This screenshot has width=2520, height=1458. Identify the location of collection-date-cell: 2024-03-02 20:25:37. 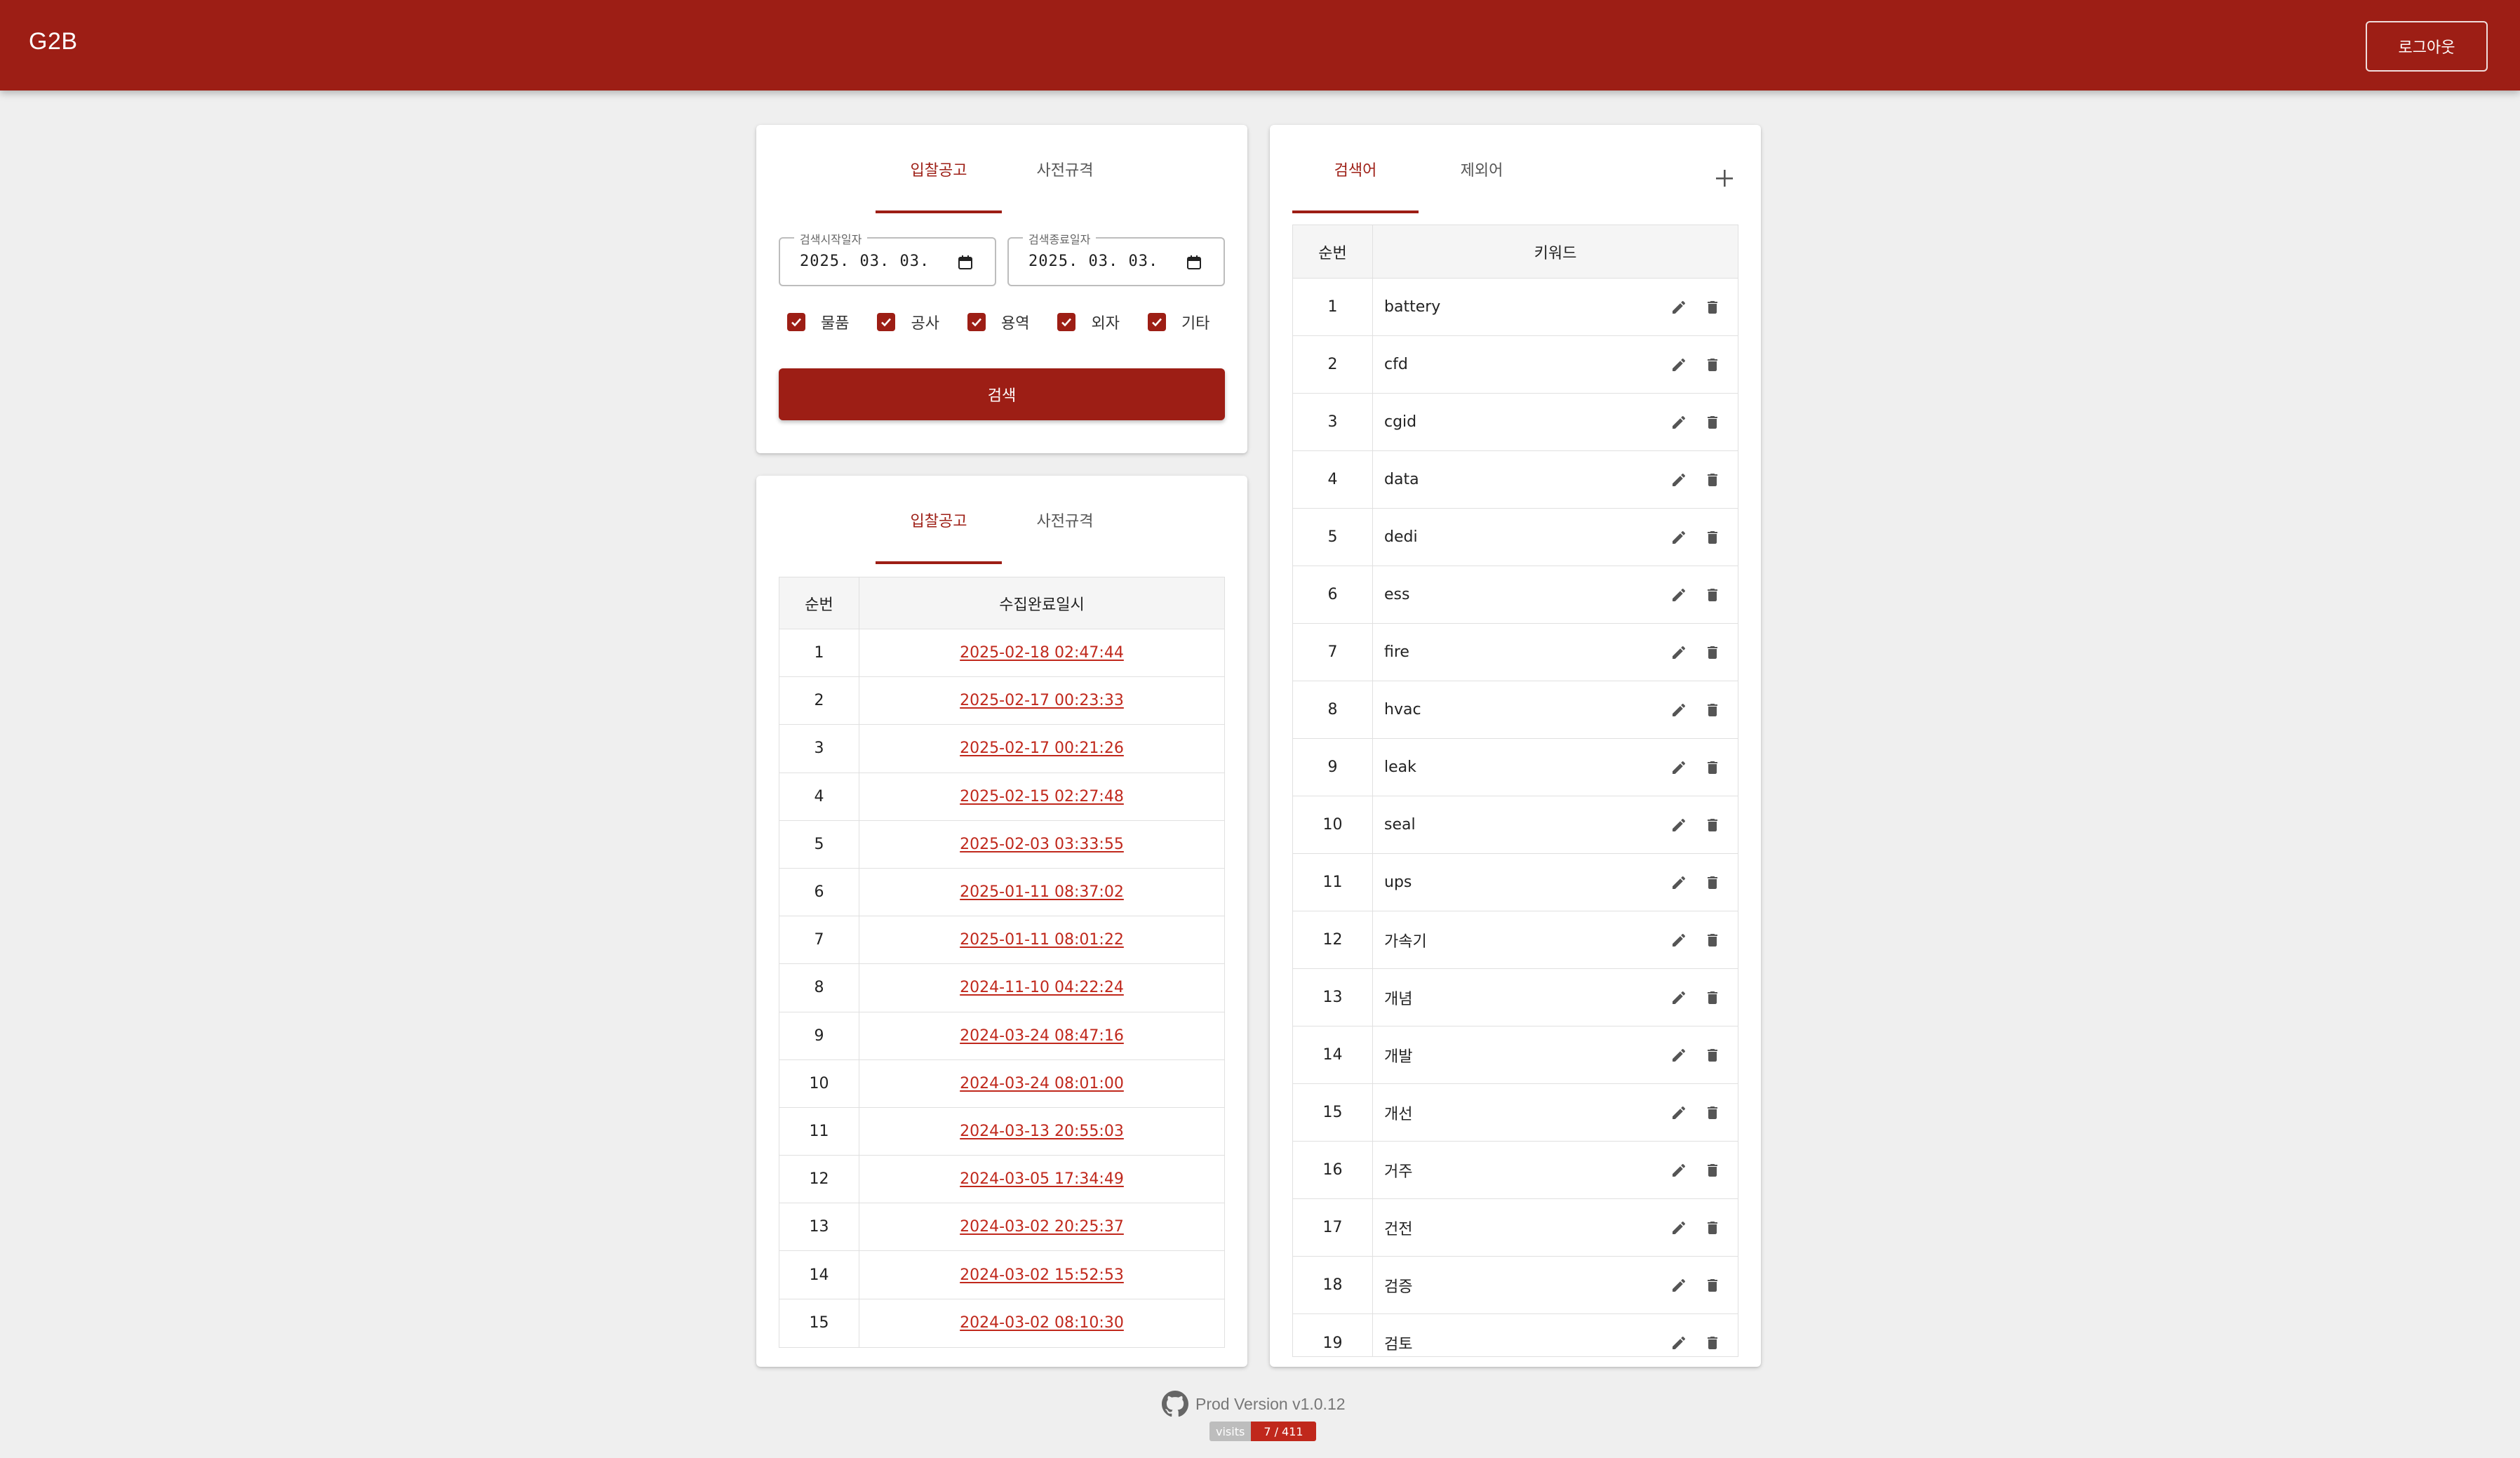
(1041, 1226).